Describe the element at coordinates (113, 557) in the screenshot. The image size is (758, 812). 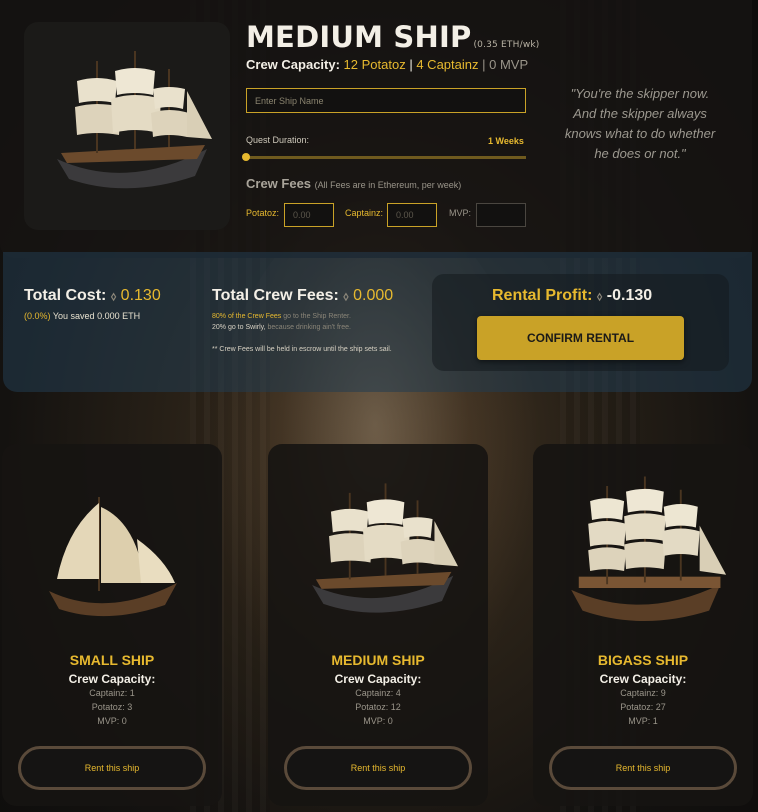
I see `sloop-ship-icon` at that location.